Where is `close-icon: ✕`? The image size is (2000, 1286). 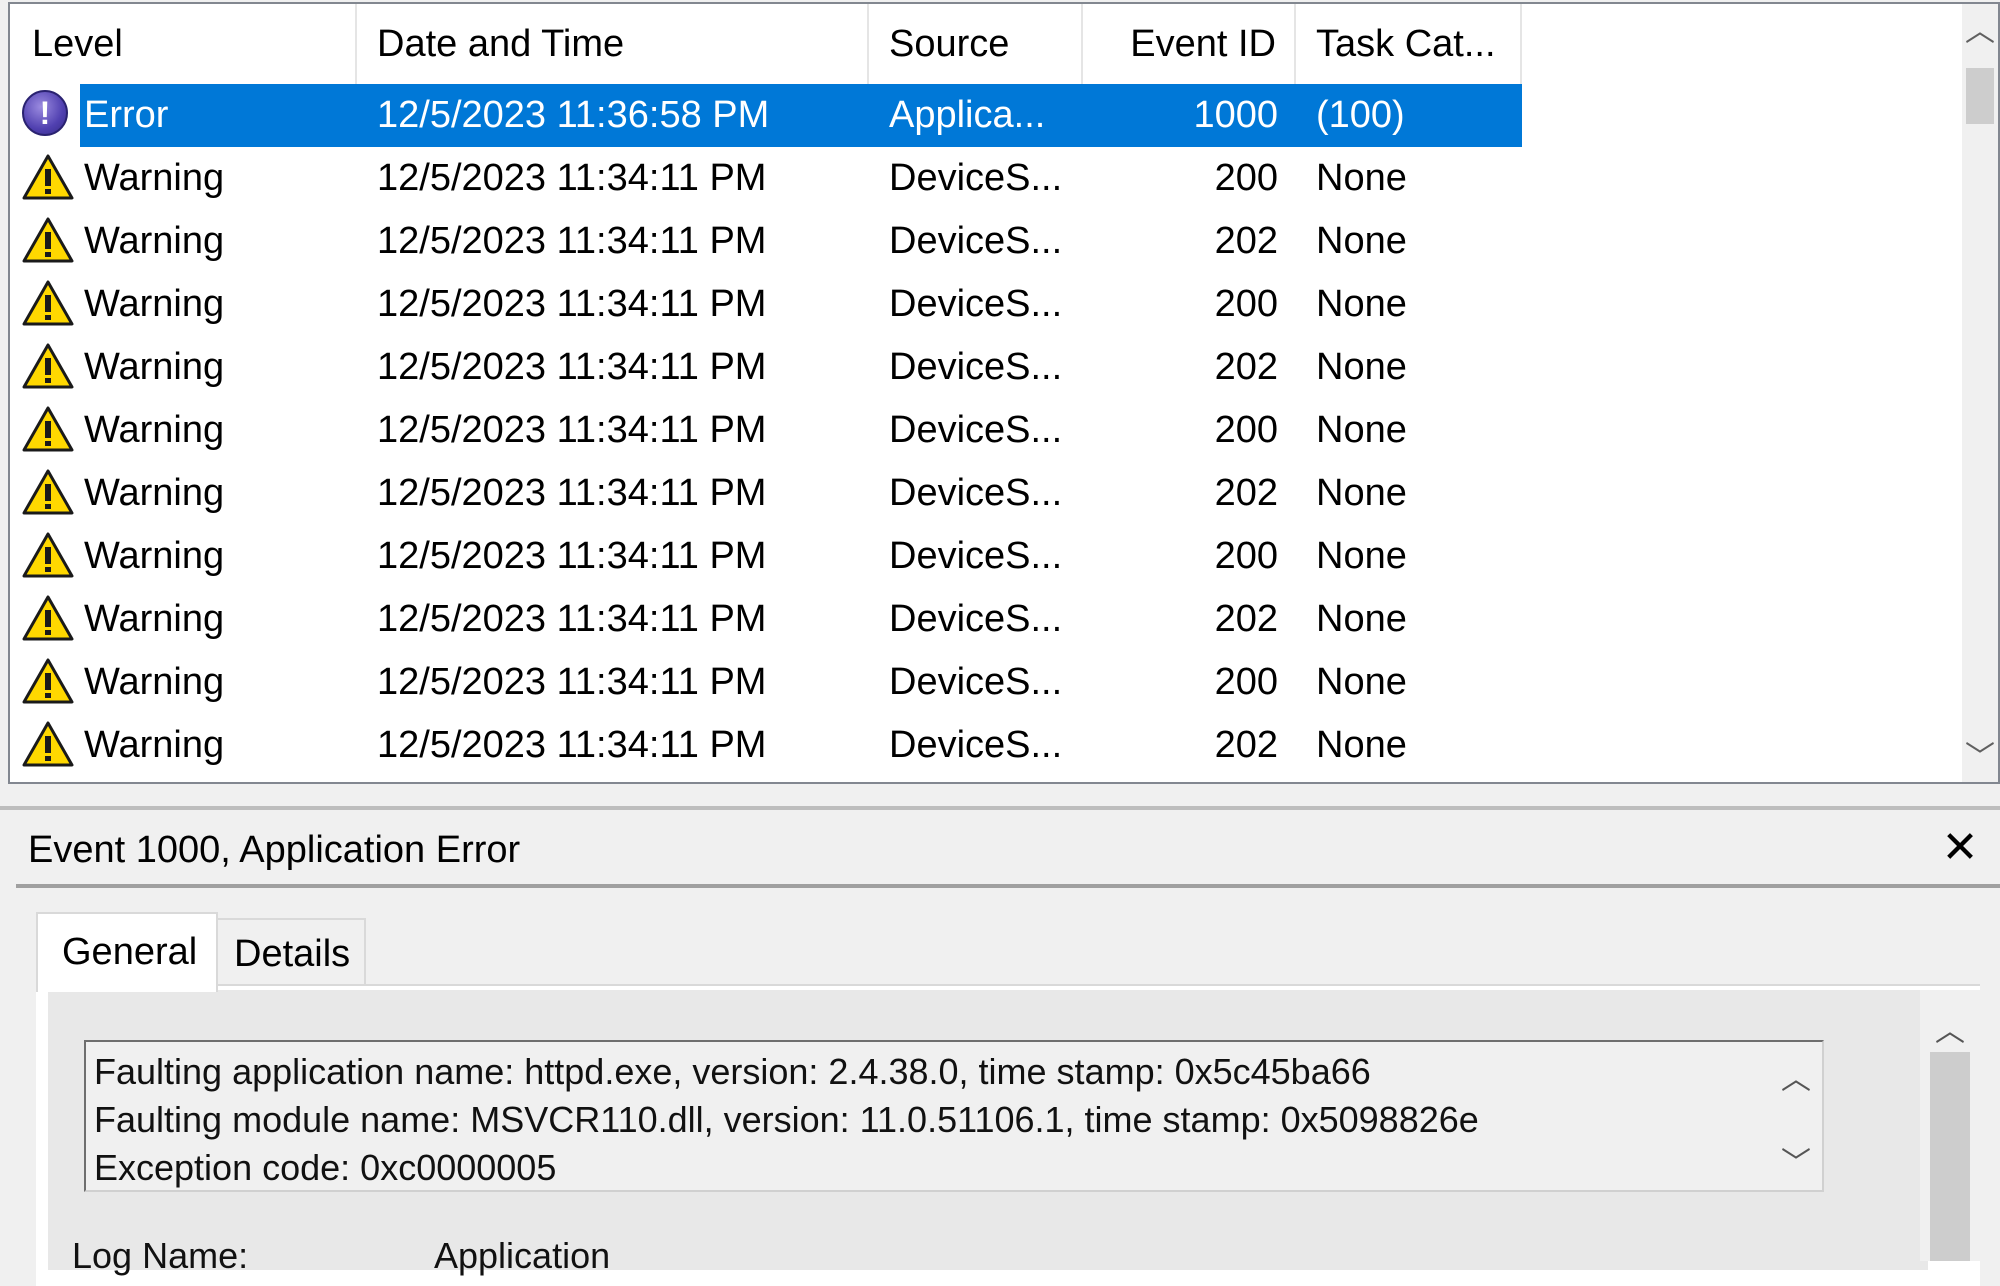
close-icon: ✕ is located at coordinates (1960, 848).